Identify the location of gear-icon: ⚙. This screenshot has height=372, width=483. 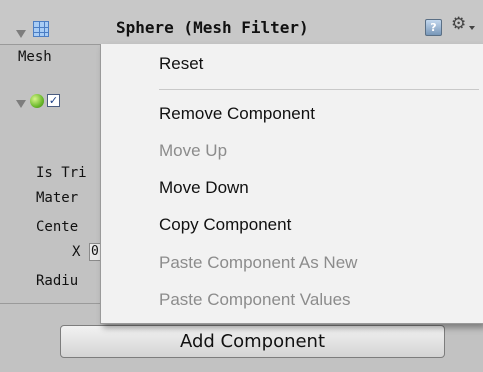
(458, 24).